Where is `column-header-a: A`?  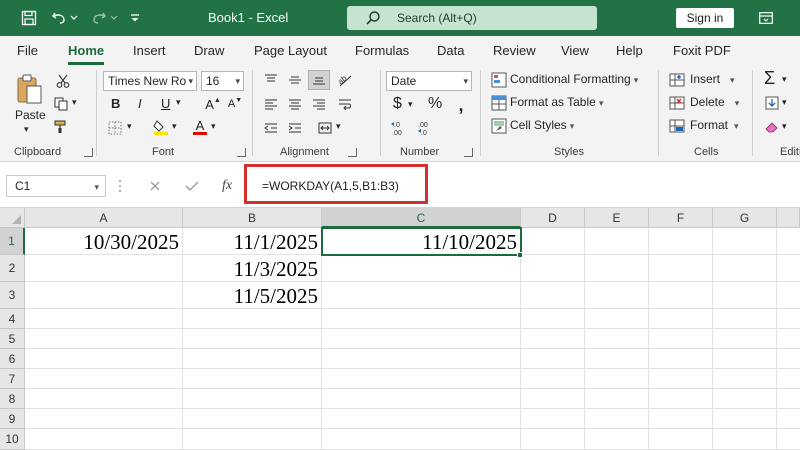 column-header-a: A is located at coordinates (104, 218).